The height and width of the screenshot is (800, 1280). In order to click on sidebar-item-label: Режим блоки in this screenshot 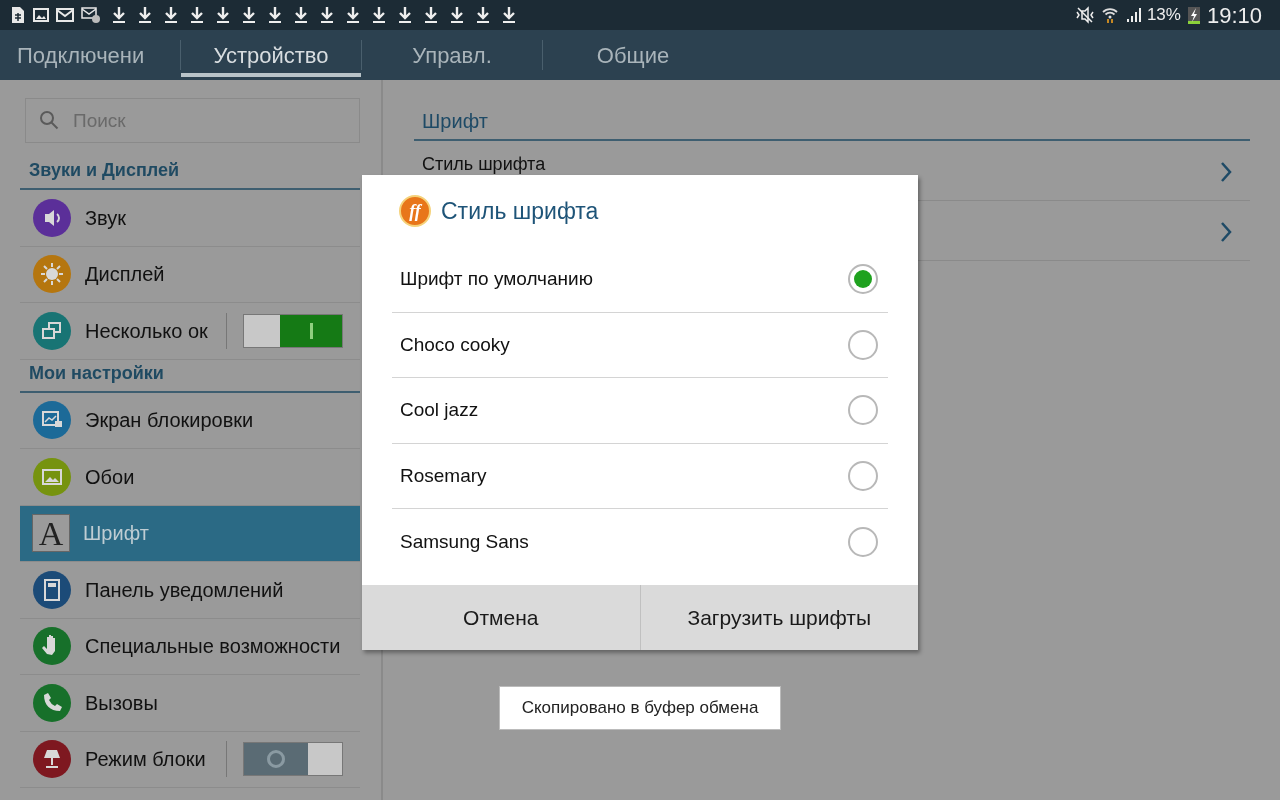, I will do `click(145, 760)`.